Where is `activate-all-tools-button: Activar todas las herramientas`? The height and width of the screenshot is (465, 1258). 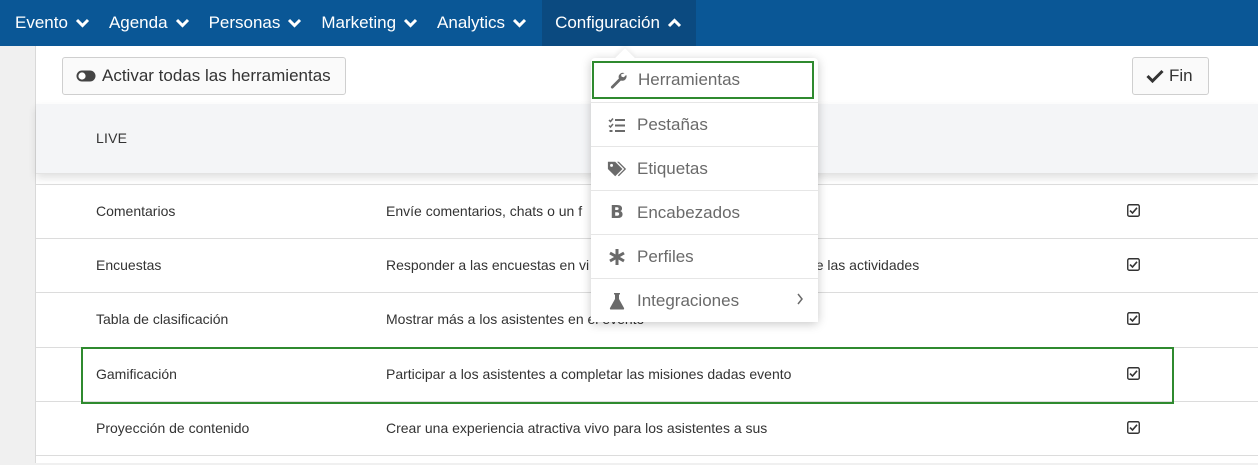 activate-all-tools-button: Activar todas las herramientas is located at coordinates (204, 76).